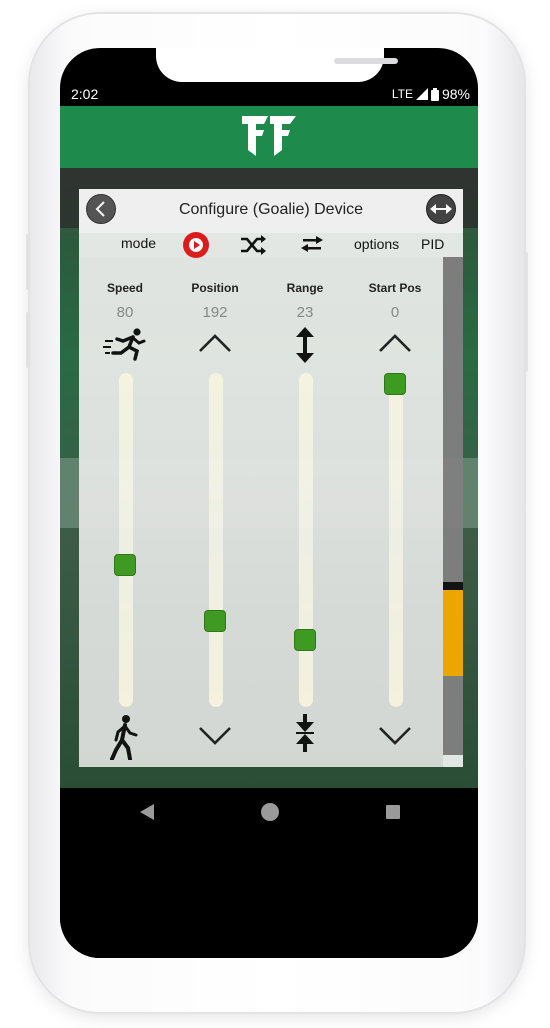 Image resolution: width=550 pixels, height=1028 pixels. Describe the element at coordinates (215, 288) in the screenshot. I see `slider-label: Position` at that location.